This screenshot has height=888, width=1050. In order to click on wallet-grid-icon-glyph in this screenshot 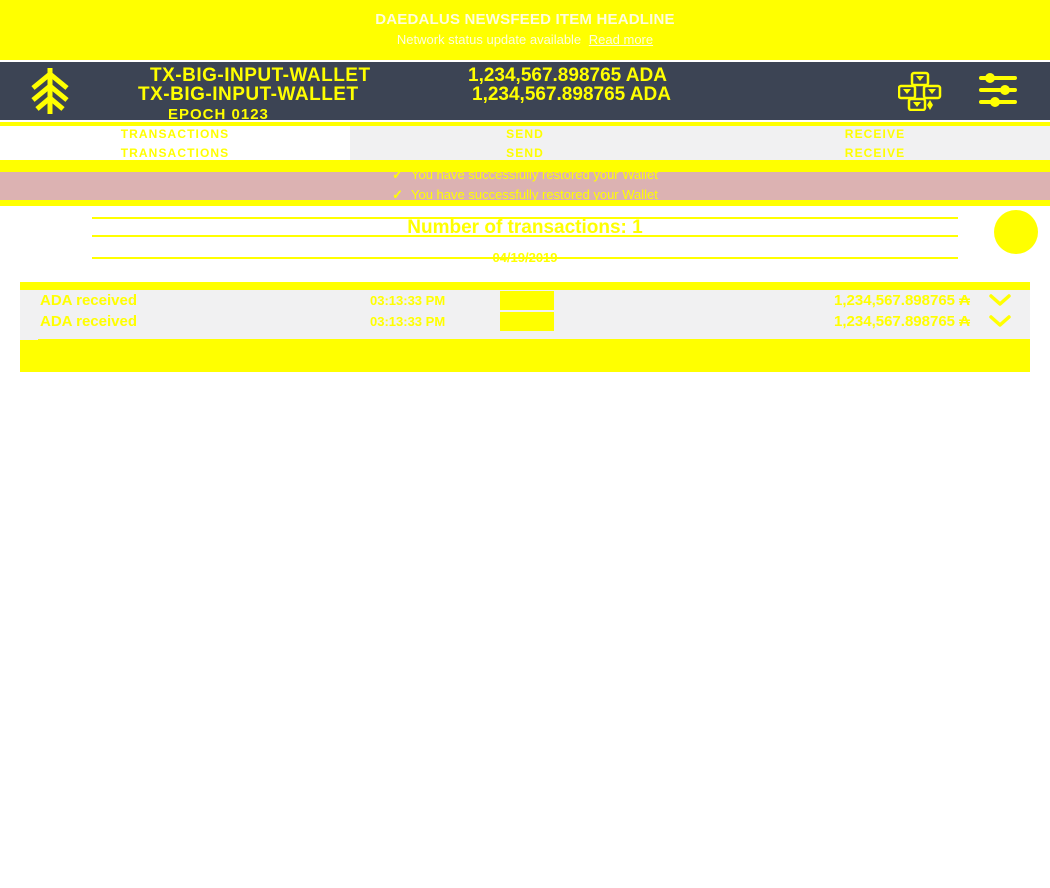, I will do `click(920, 91)`.